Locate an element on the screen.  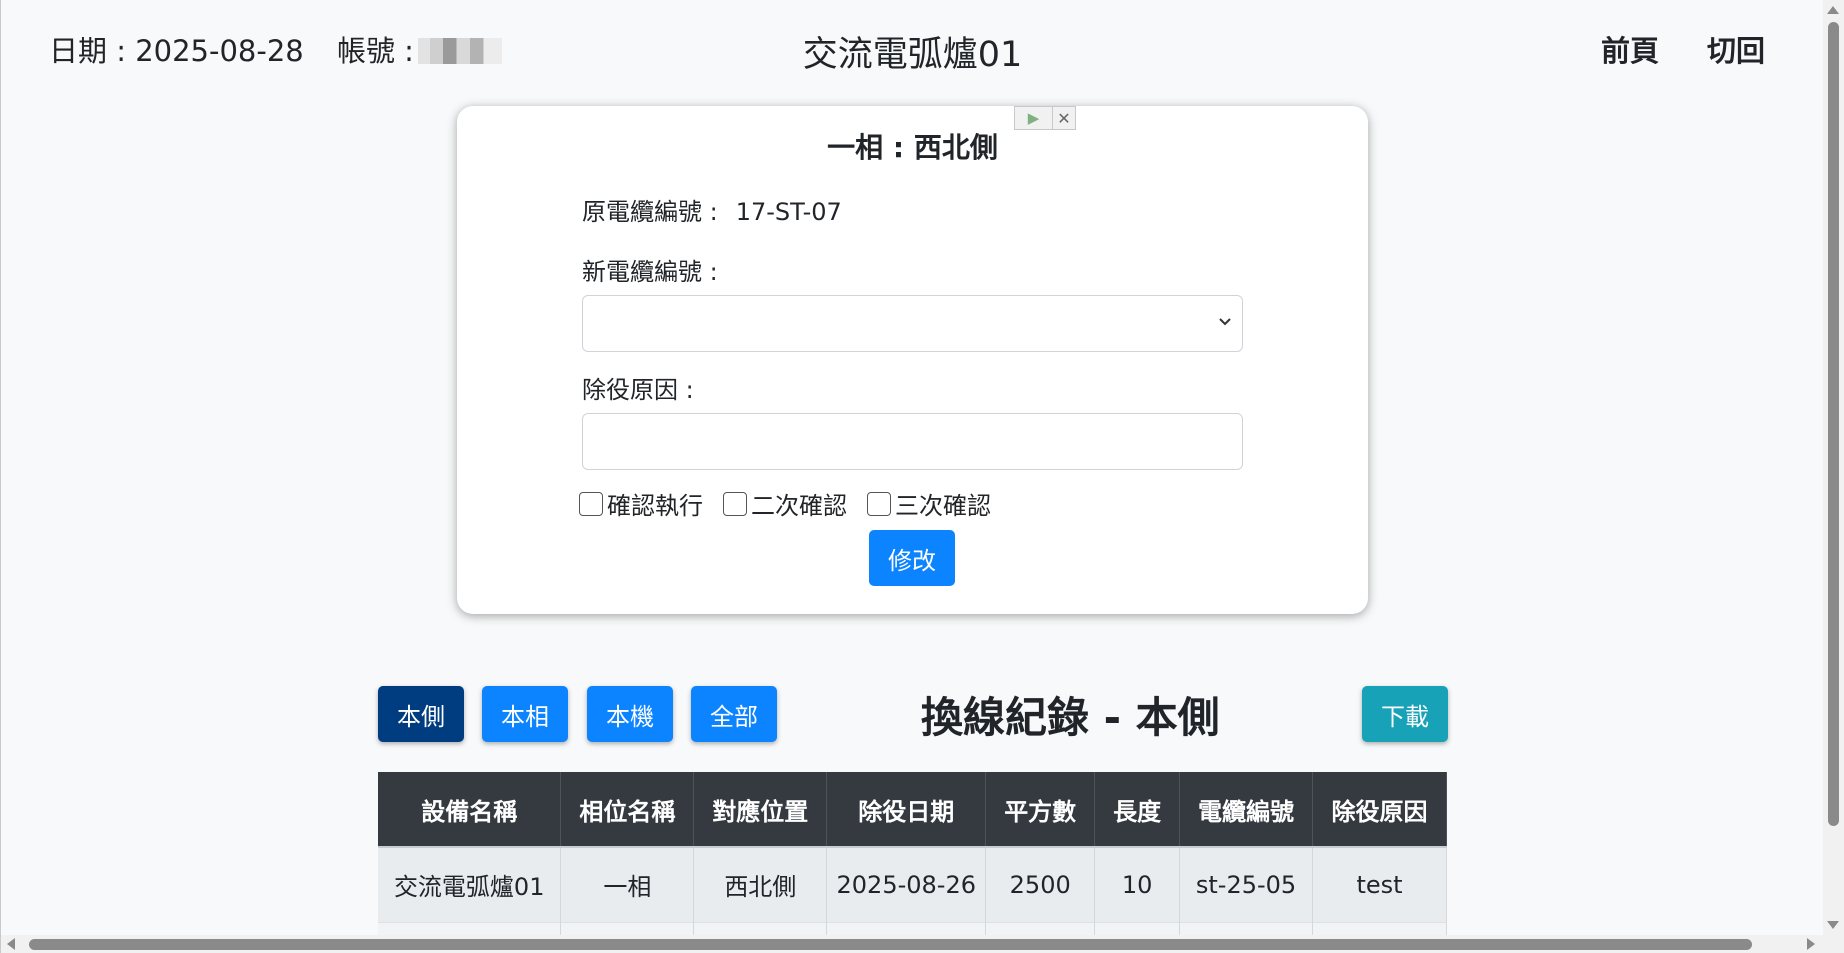
cell-phase: 一相 is located at coordinates (627, 884).